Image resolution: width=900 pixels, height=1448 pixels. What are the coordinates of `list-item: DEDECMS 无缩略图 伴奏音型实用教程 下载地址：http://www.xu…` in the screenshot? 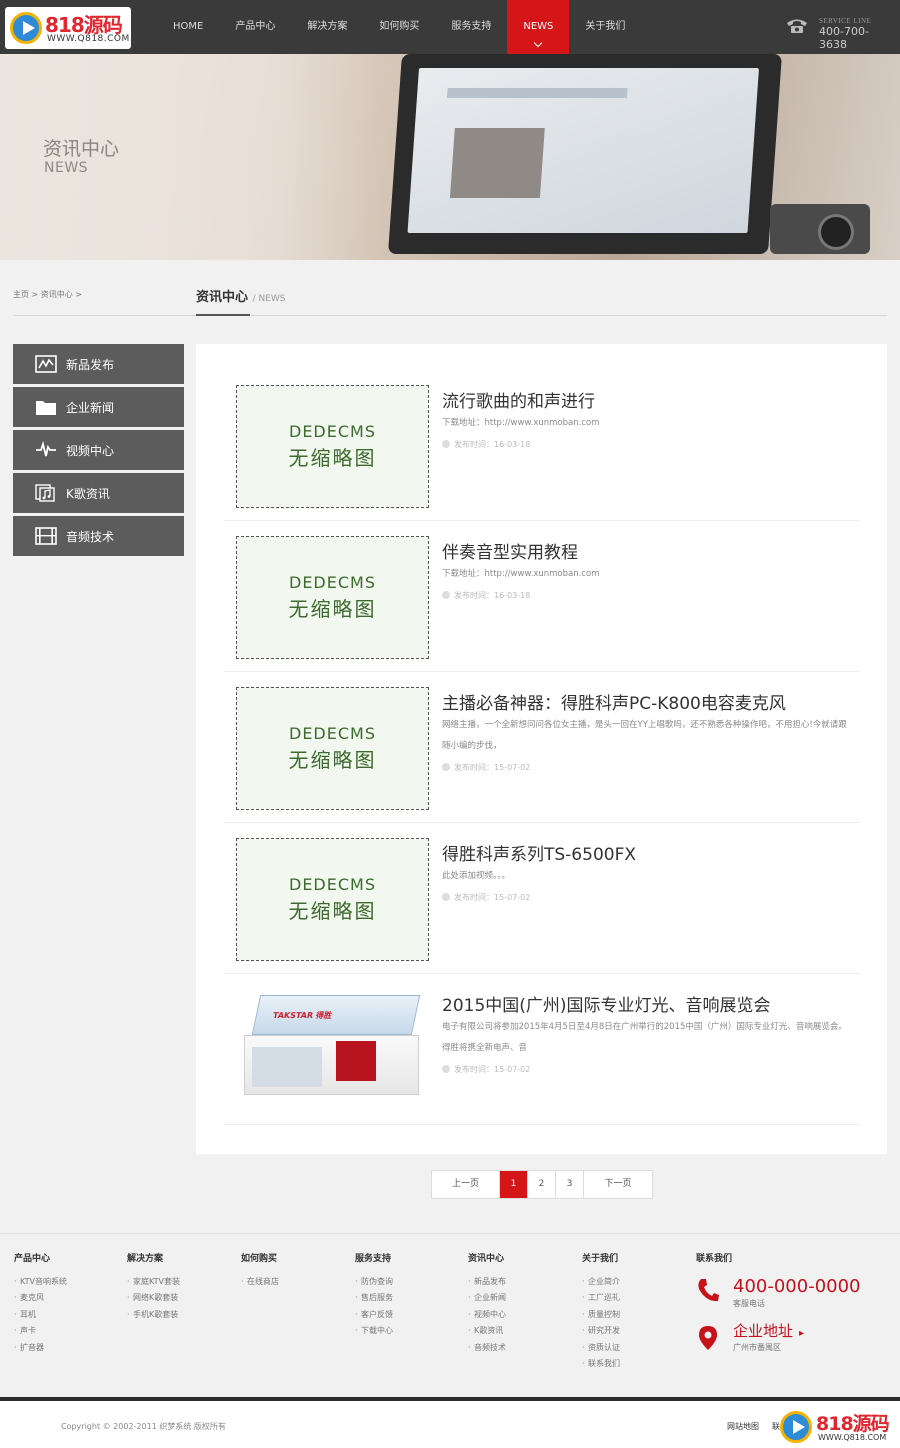 It's located at (542, 597).